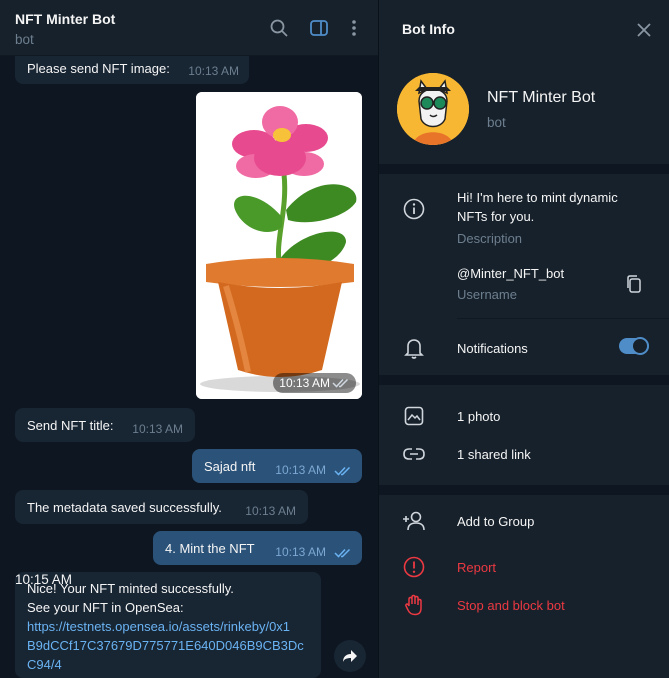 This screenshot has width=669, height=678. Describe the element at coordinates (414, 521) in the screenshot. I see `add-user-icon` at that location.